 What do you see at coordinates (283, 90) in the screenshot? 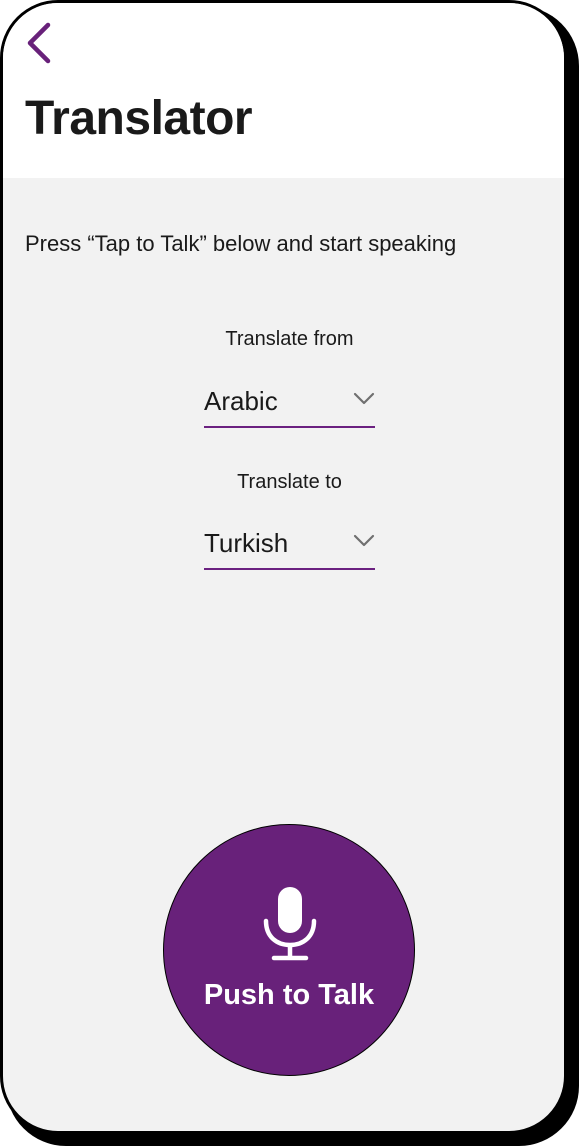
I see `app-header: Translator` at bounding box center [283, 90].